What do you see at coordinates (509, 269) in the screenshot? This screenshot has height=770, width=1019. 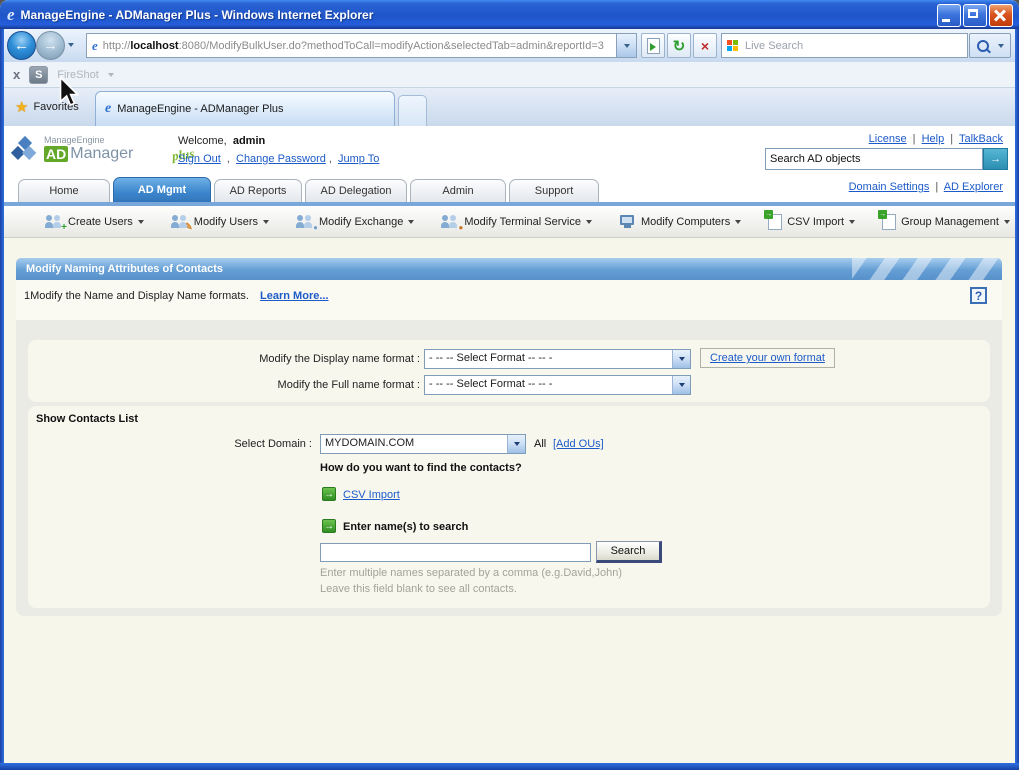 I see `panel-header: Modify Naming Attributes of Contacts` at bounding box center [509, 269].